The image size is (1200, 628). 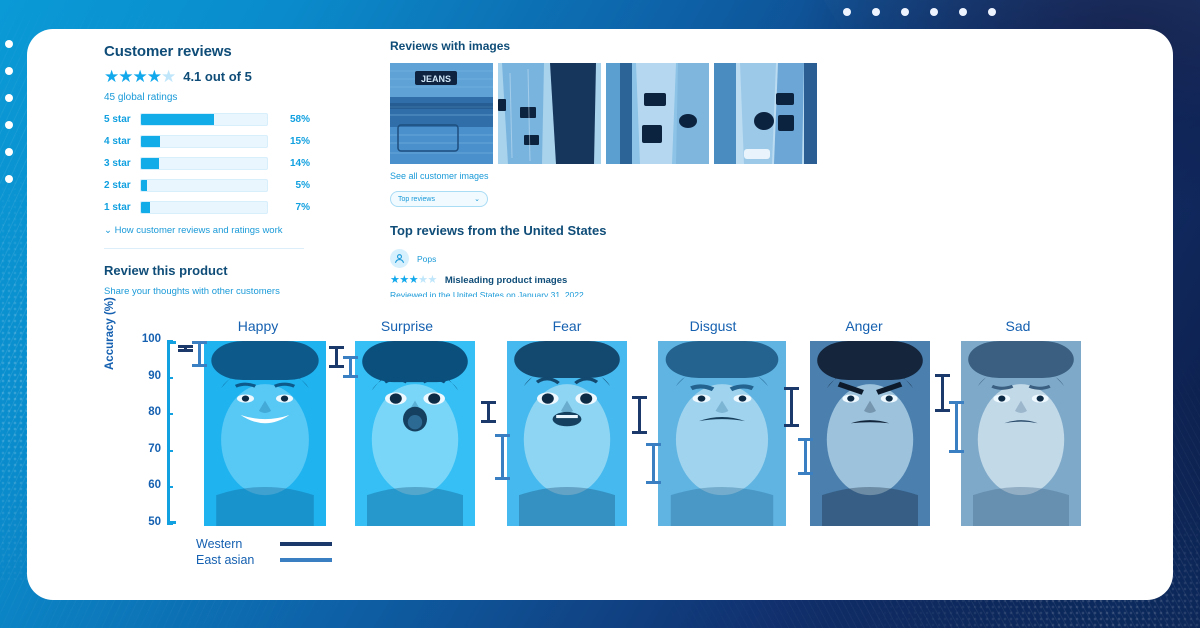 I want to click on review-stars: ★★★★★, so click(x=413, y=280).